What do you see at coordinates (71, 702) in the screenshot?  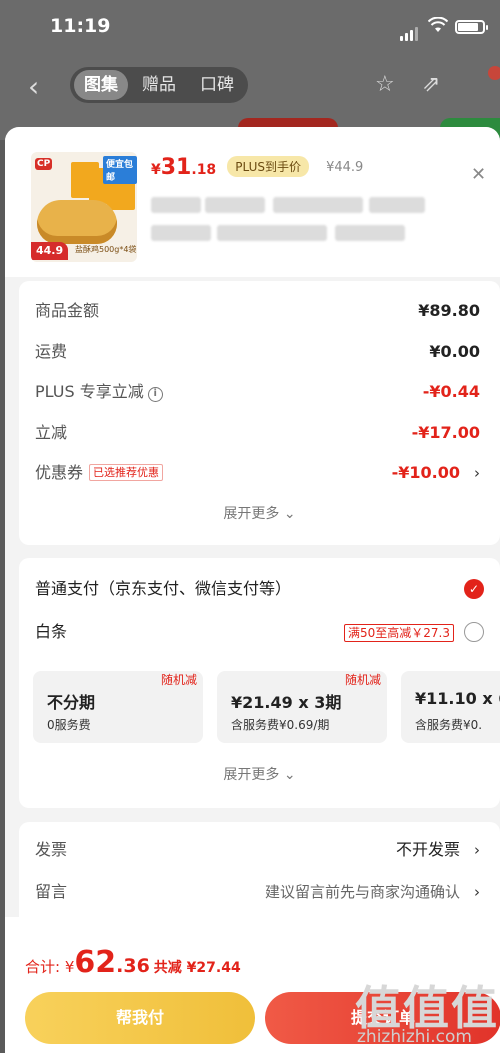 I see `plan-title: 不分期` at bounding box center [71, 702].